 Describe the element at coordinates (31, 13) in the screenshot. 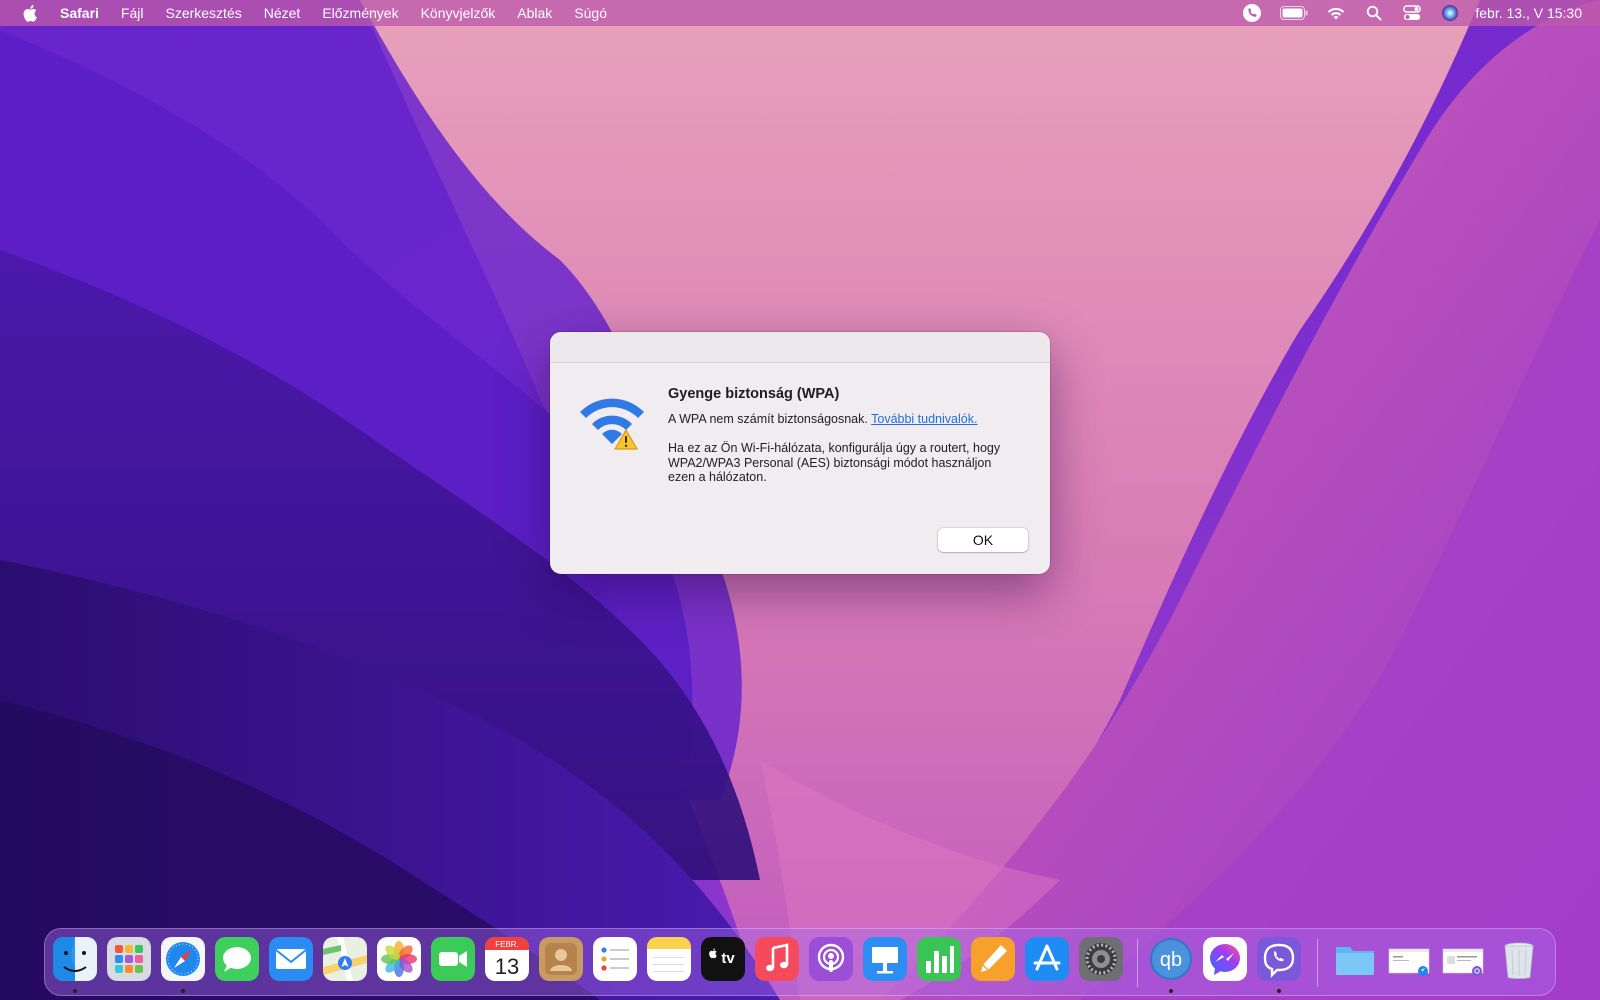

I see `apple-icon` at that location.